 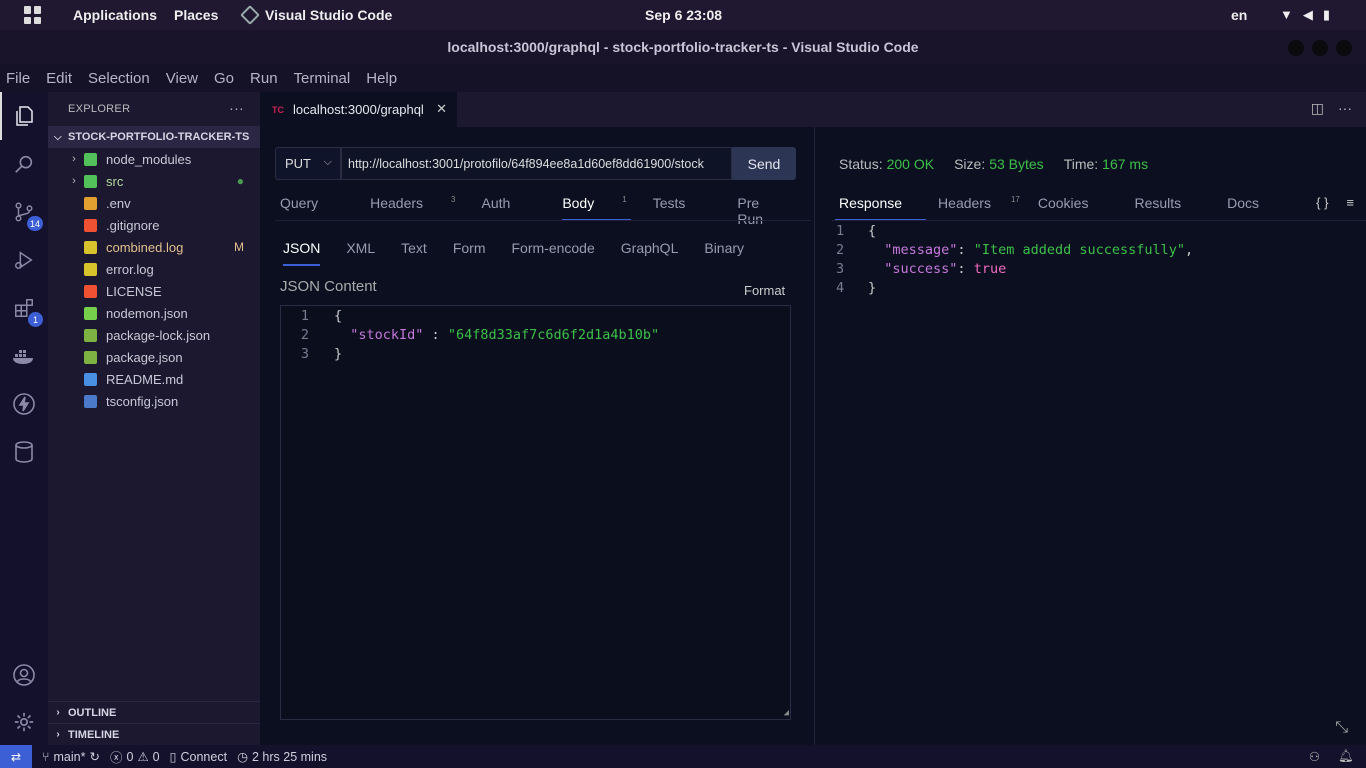 I want to click on tab-form-encode: Form-encode, so click(x=553, y=248).